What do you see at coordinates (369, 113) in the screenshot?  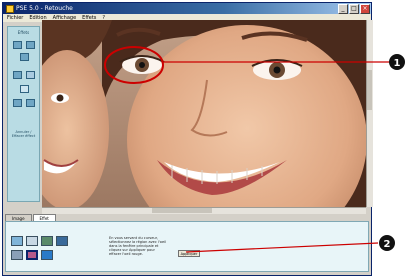 I see `vertical-scrollbar` at bounding box center [369, 113].